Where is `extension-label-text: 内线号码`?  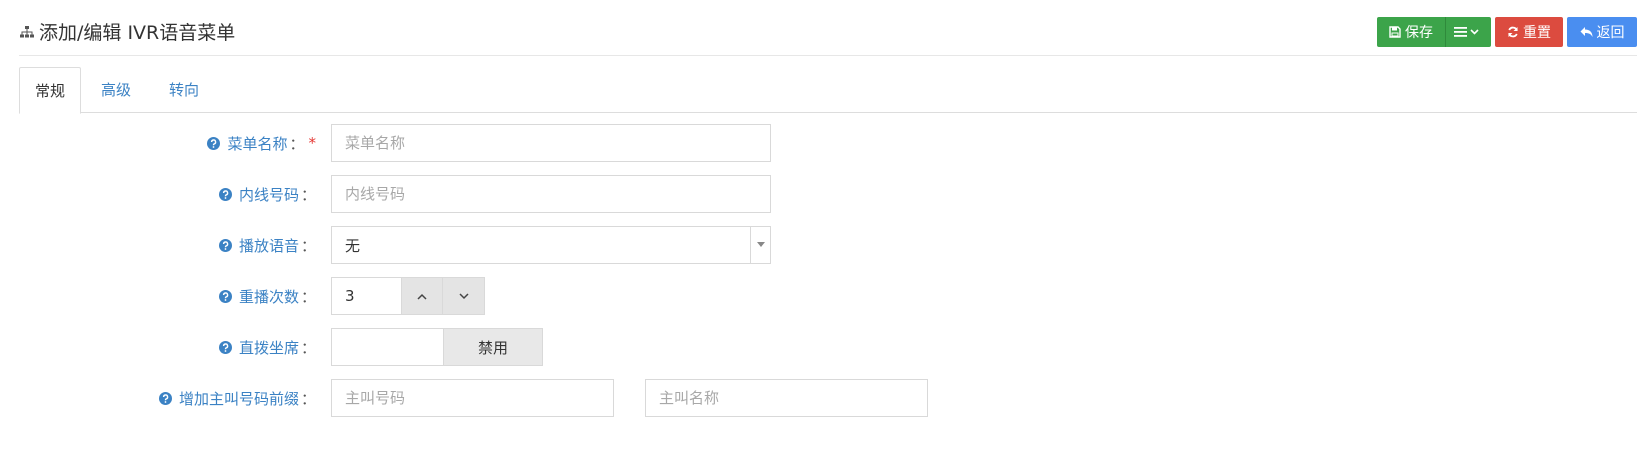 extension-label-text: 内线号码 is located at coordinates (268, 194).